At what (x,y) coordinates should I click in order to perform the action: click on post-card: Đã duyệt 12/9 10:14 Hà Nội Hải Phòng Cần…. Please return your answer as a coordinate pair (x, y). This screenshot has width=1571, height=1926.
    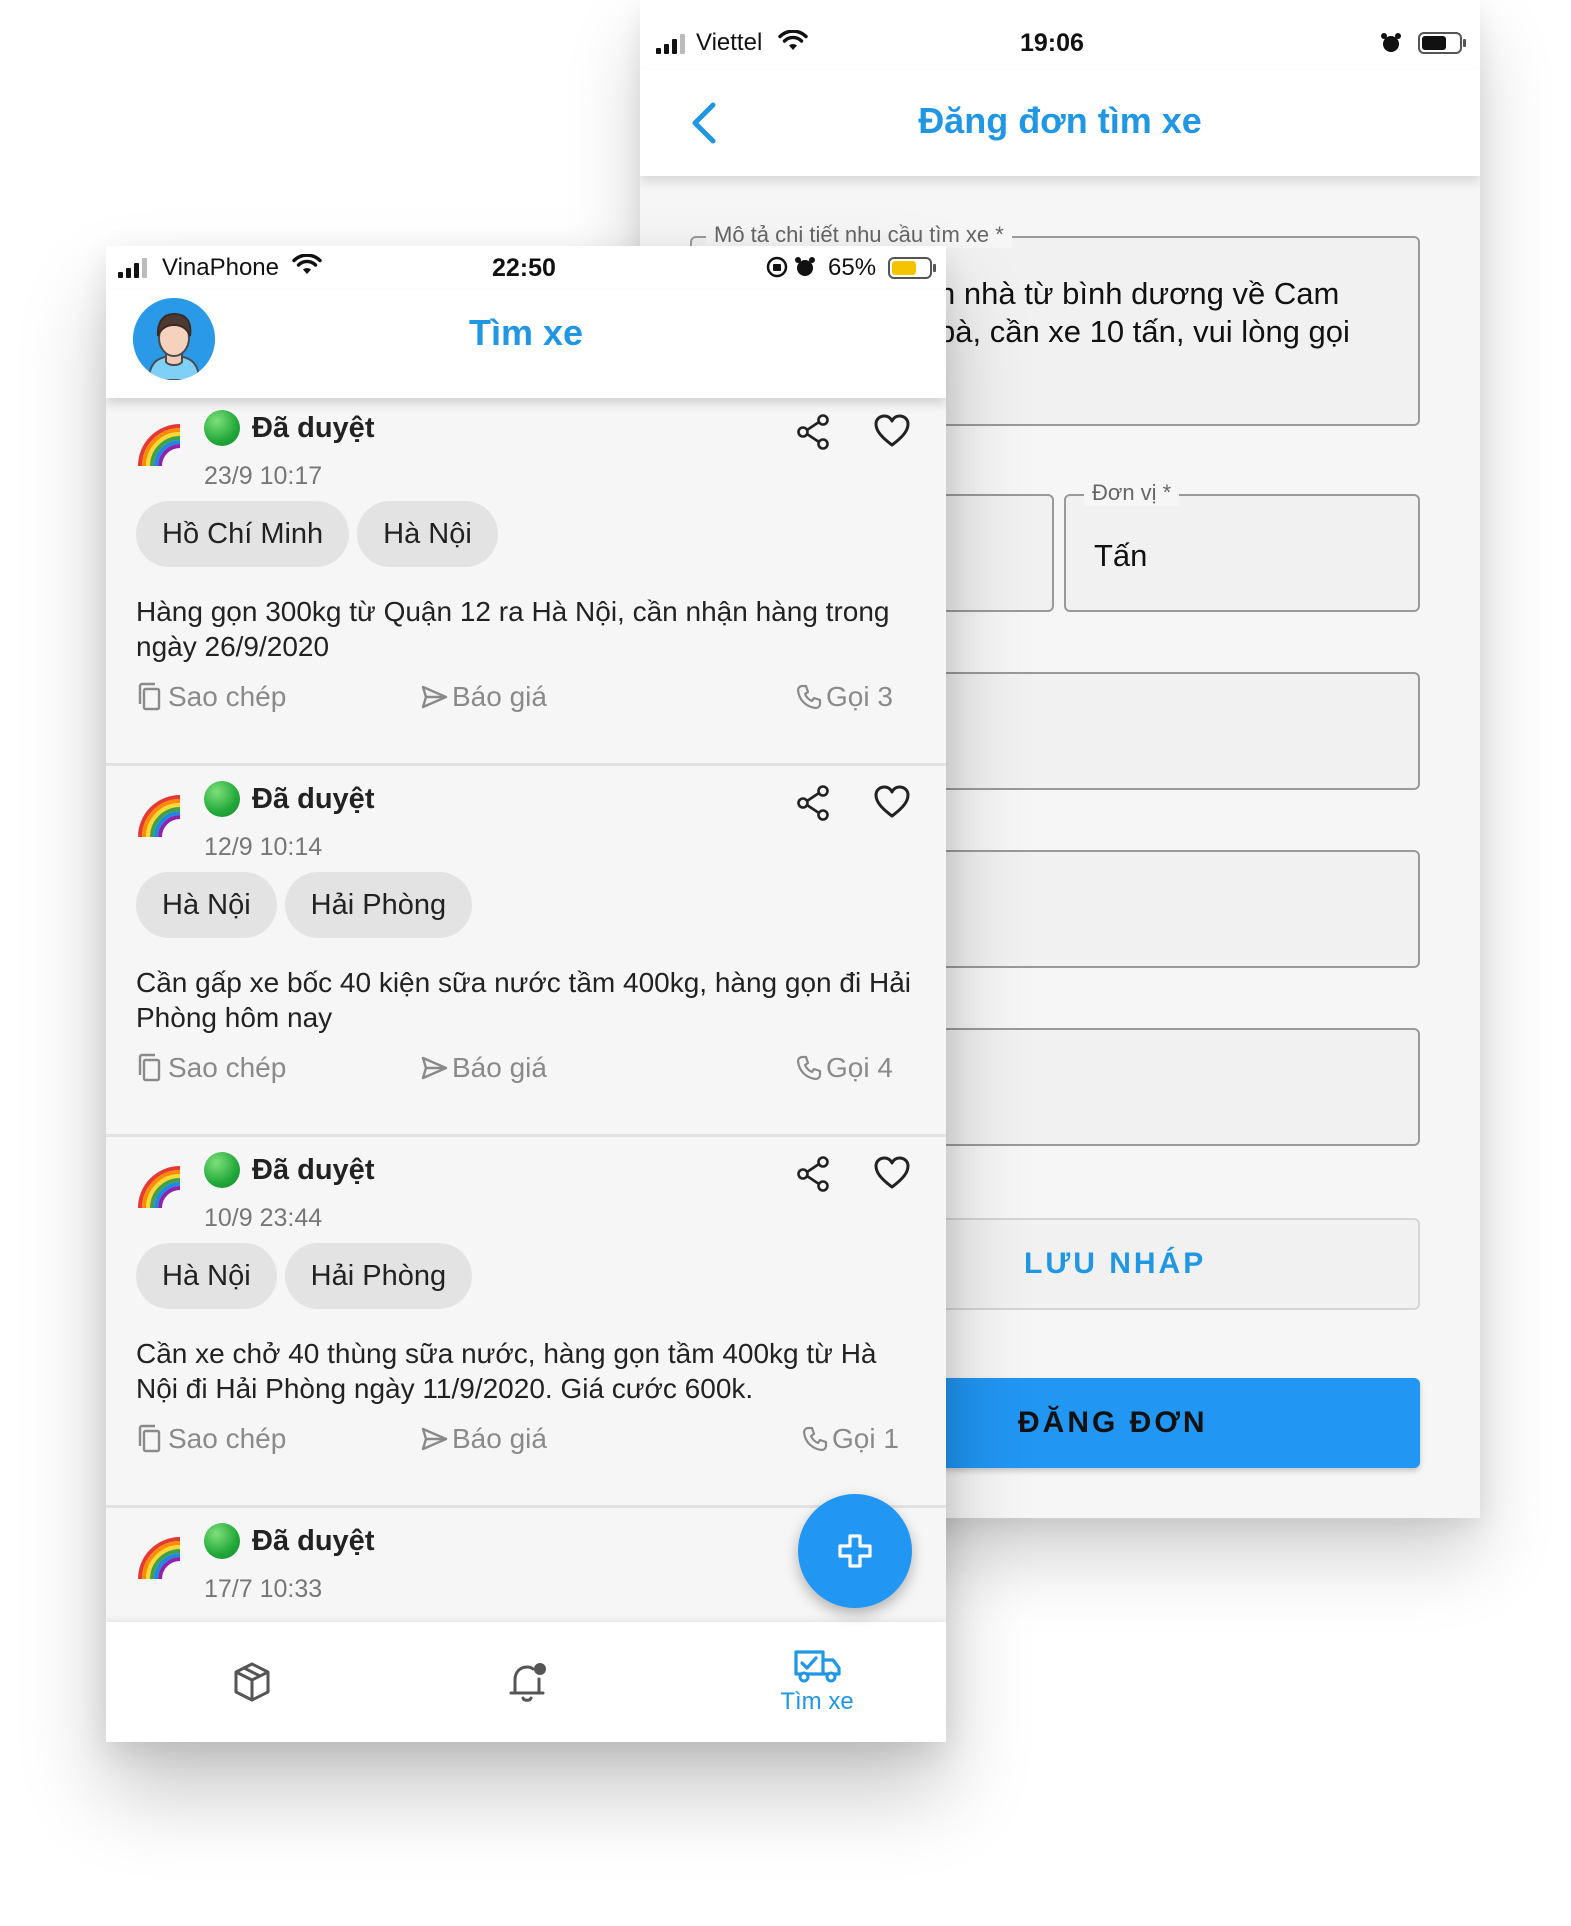
    Looking at the image, I should click on (526, 953).